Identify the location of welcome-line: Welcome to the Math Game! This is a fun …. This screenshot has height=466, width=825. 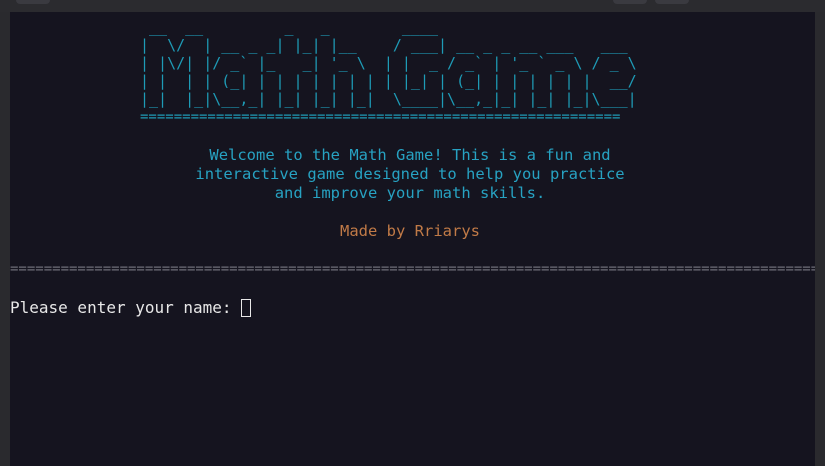
(410, 155).